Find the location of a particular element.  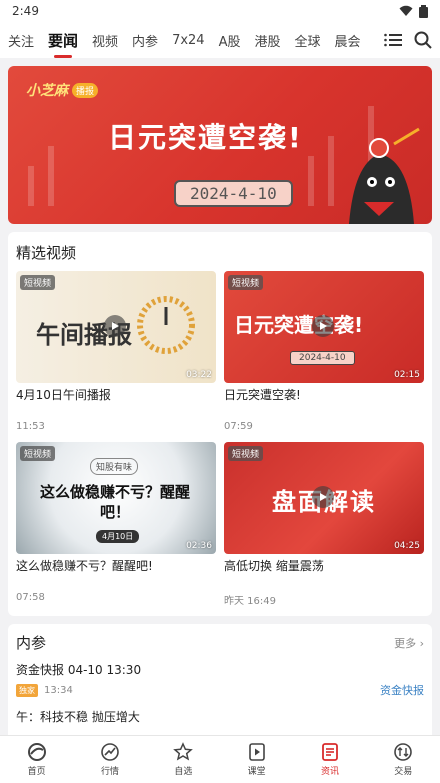

status-icons is located at coordinates (413, 11).